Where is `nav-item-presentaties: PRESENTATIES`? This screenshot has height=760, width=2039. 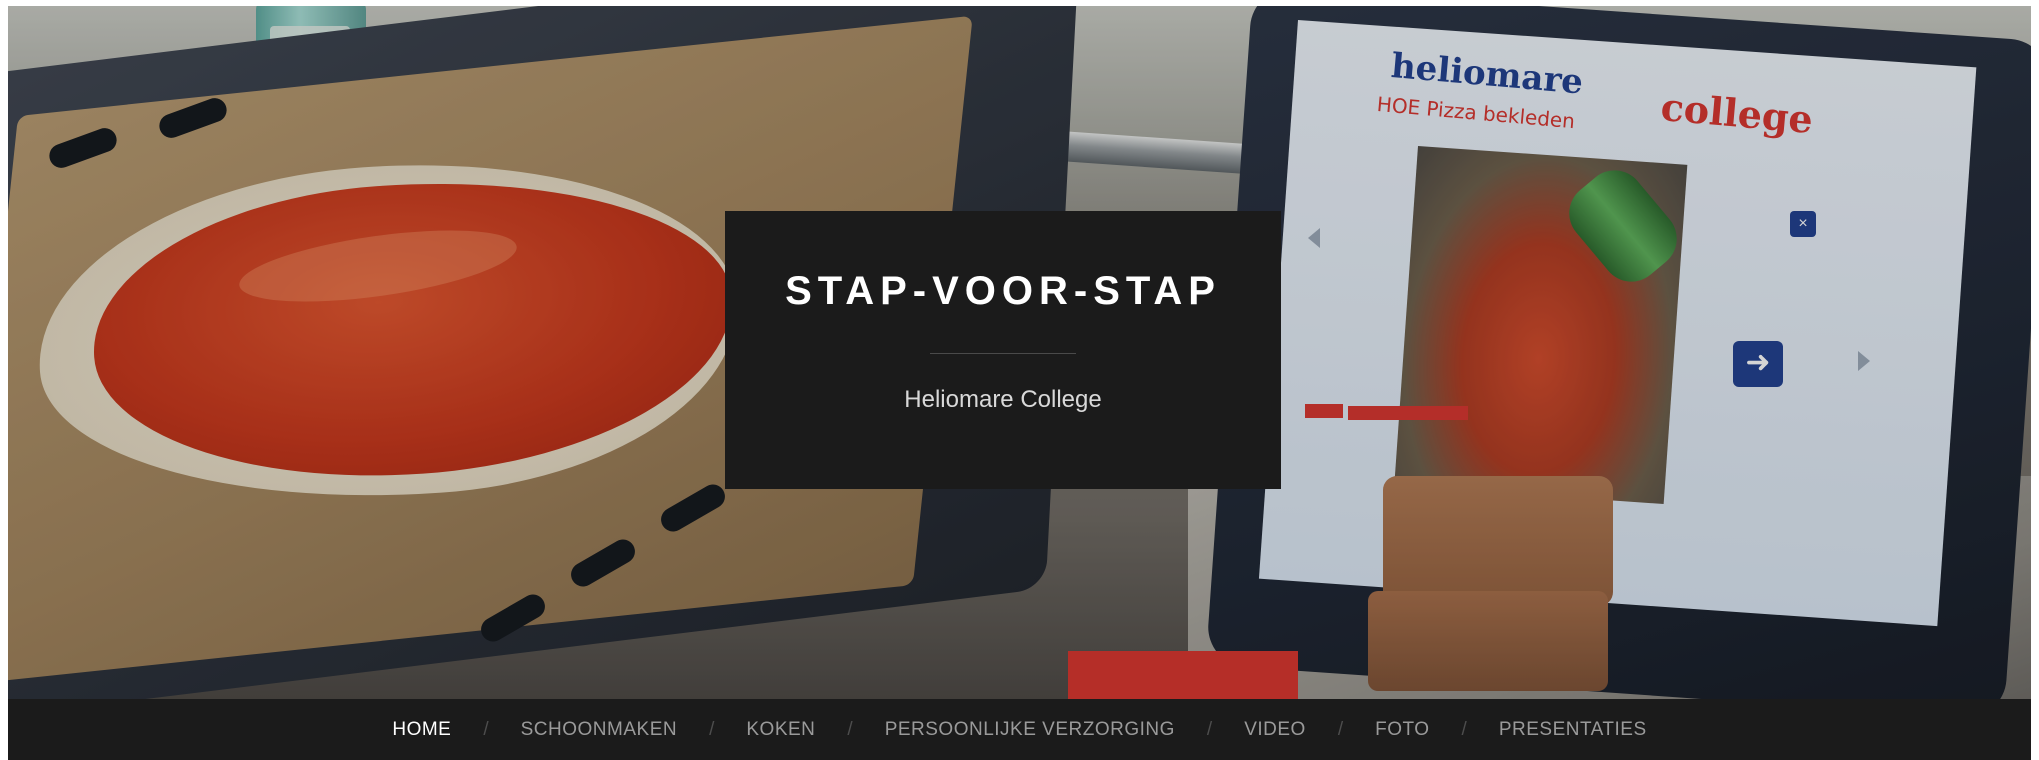
nav-item-presentaties: PRESENTATIES is located at coordinates (1573, 730).